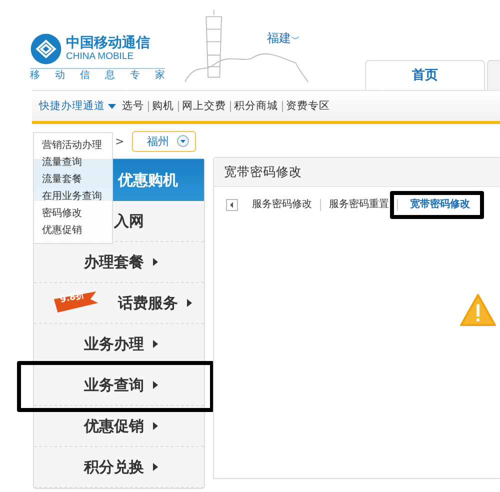 The width and height of the screenshot is (500, 492). Describe the element at coordinates (77, 179) in the screenshot. I see `menu-item: 流量套餐` at that location.